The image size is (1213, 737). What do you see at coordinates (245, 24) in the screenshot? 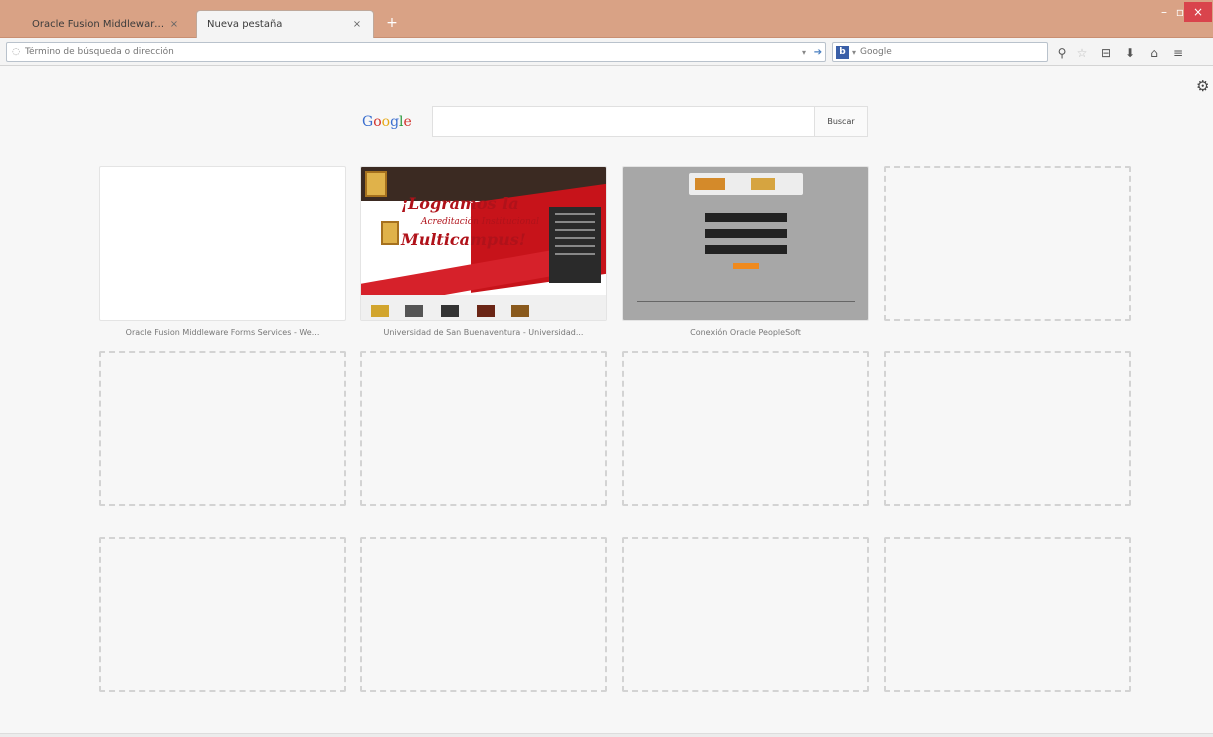
I see `tab-title: Nueva pestaña` at bounding box center [245, 24].